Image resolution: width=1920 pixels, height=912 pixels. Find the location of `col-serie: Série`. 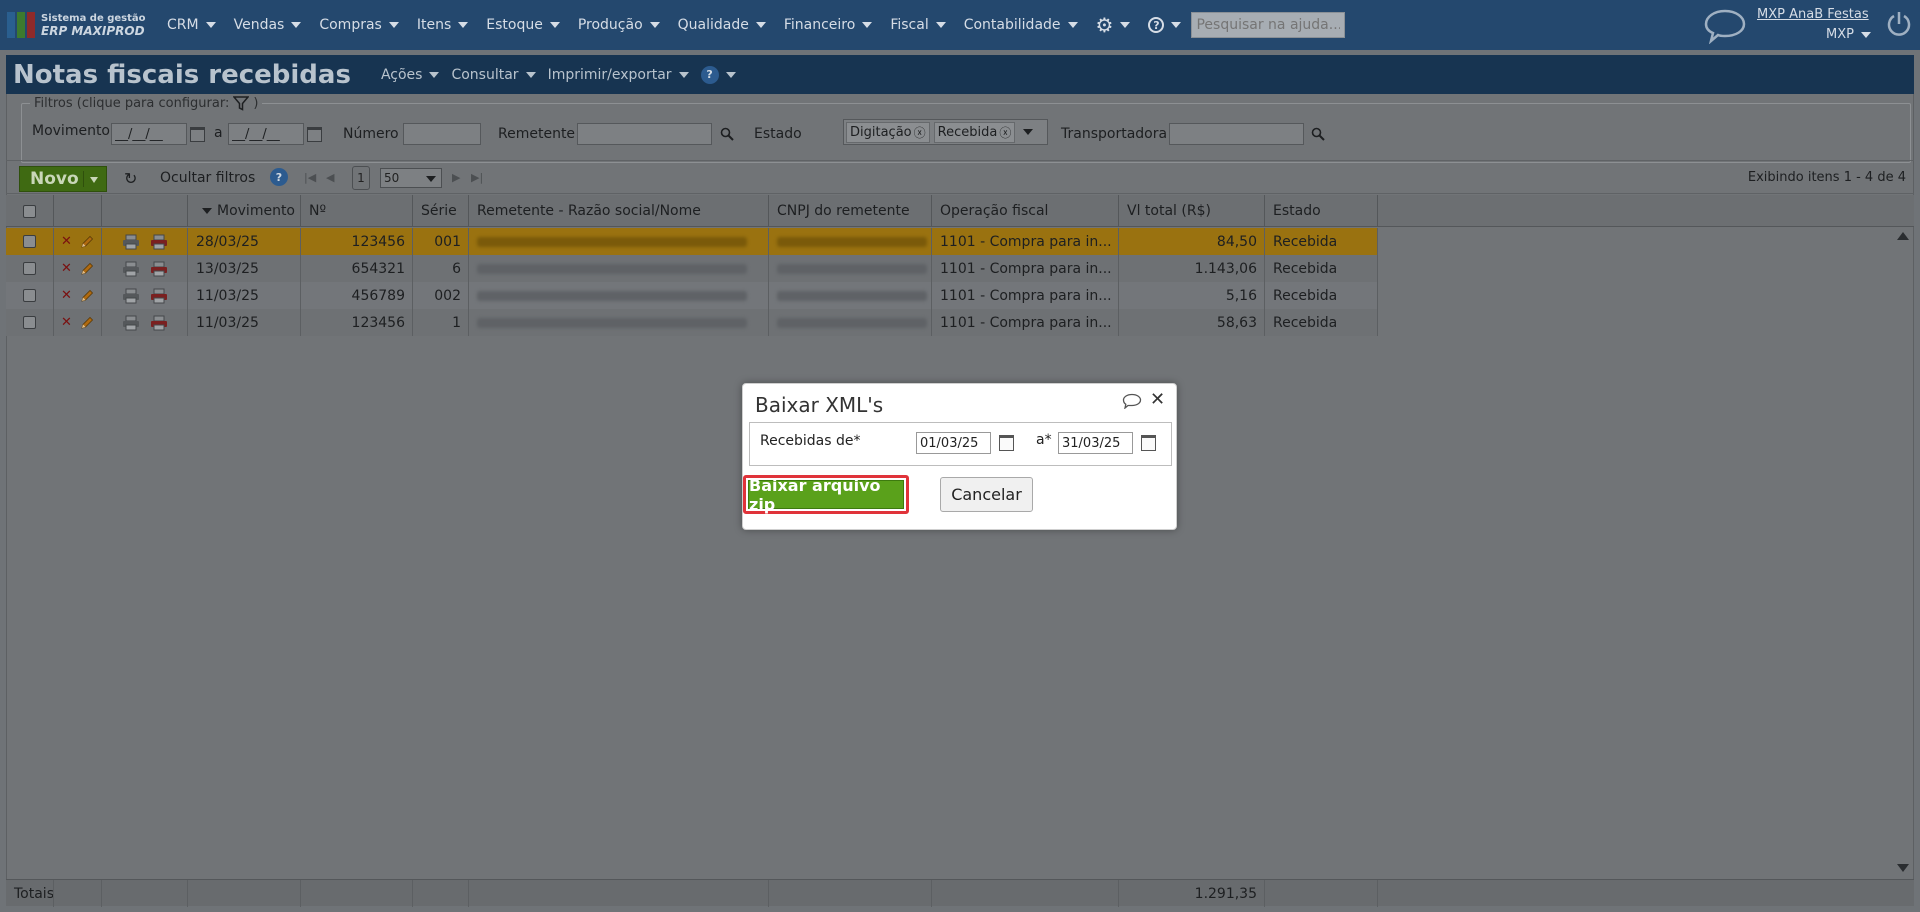

col-serie: Série is located at coordinates (441, 211).